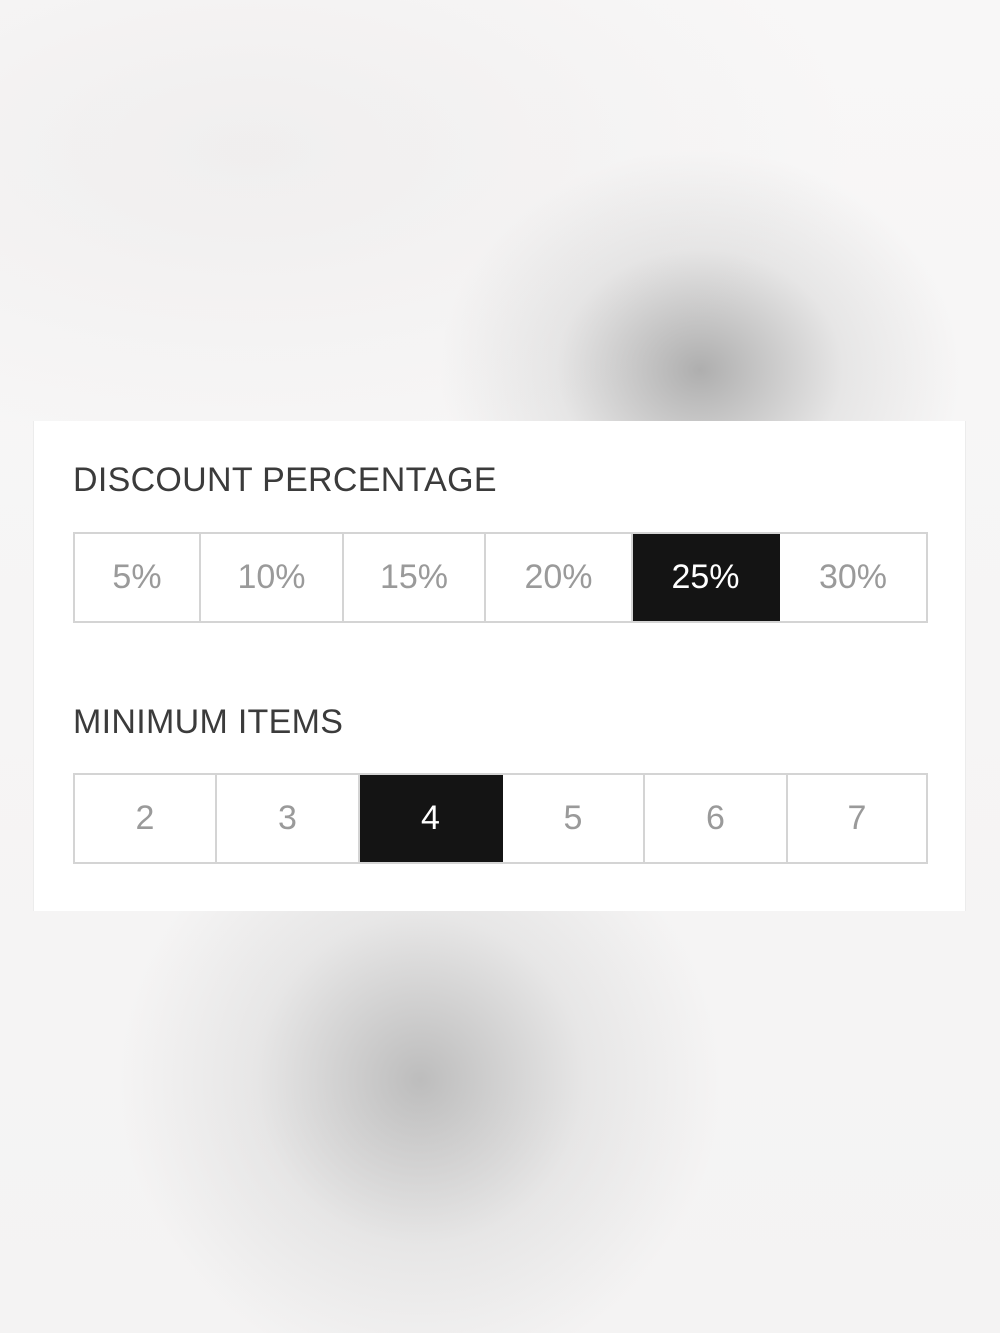 The height and width of the screenshot is (1333, 1000). I want to click on items-option-4: 4, so click(431, 818).